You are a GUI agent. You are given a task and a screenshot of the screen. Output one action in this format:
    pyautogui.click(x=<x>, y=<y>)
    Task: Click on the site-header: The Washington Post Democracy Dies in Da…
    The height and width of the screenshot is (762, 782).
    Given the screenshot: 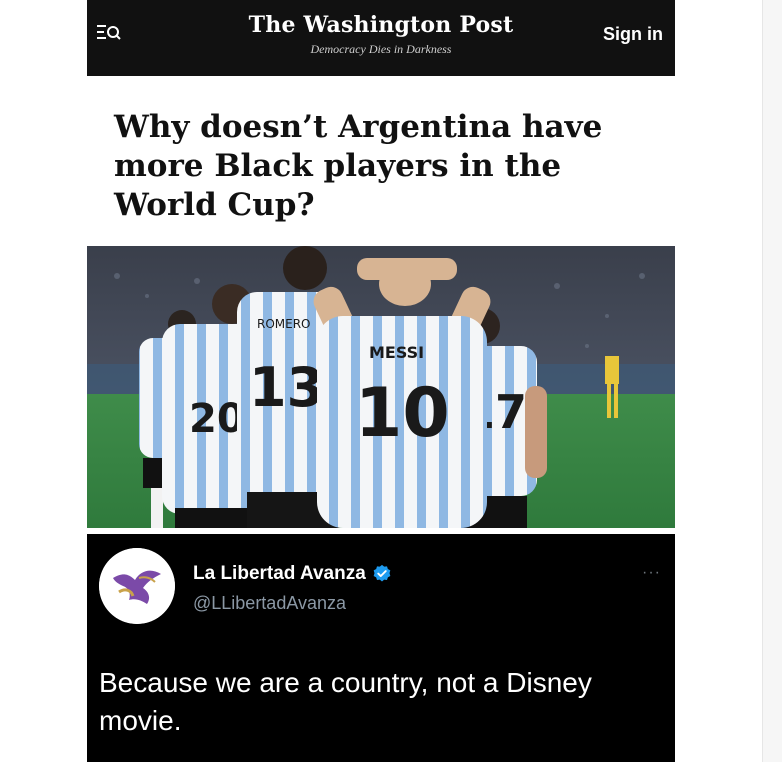 What is the action you would take?
    pyautogui.click(x=381, y=38)
    